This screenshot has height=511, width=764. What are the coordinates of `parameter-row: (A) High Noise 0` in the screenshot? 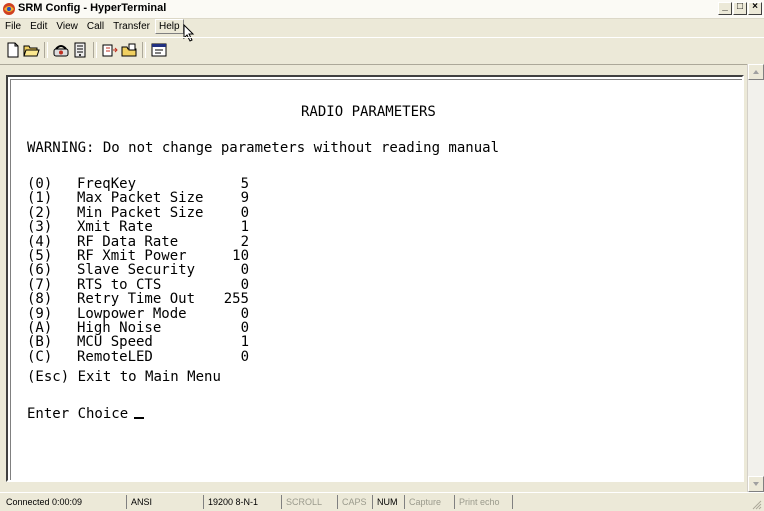 It's located at (138, 328).